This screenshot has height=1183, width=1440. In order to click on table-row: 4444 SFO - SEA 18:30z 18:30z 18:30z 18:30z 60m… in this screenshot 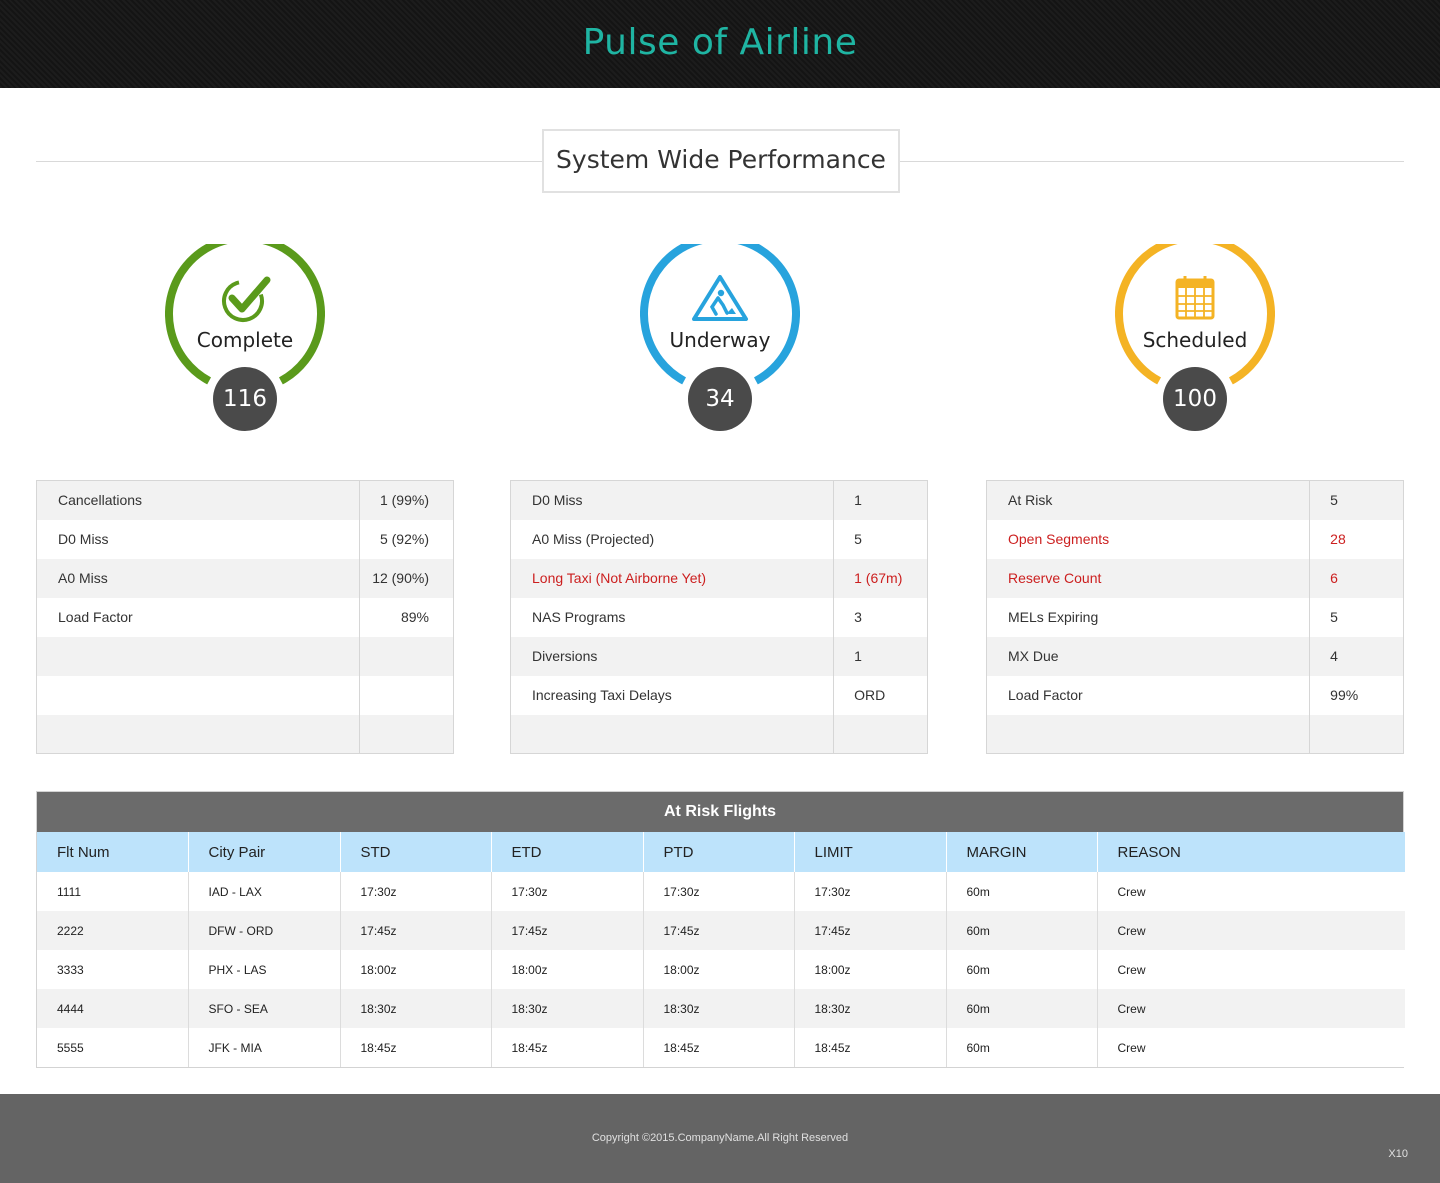, I will do `click(721, 1008)`.